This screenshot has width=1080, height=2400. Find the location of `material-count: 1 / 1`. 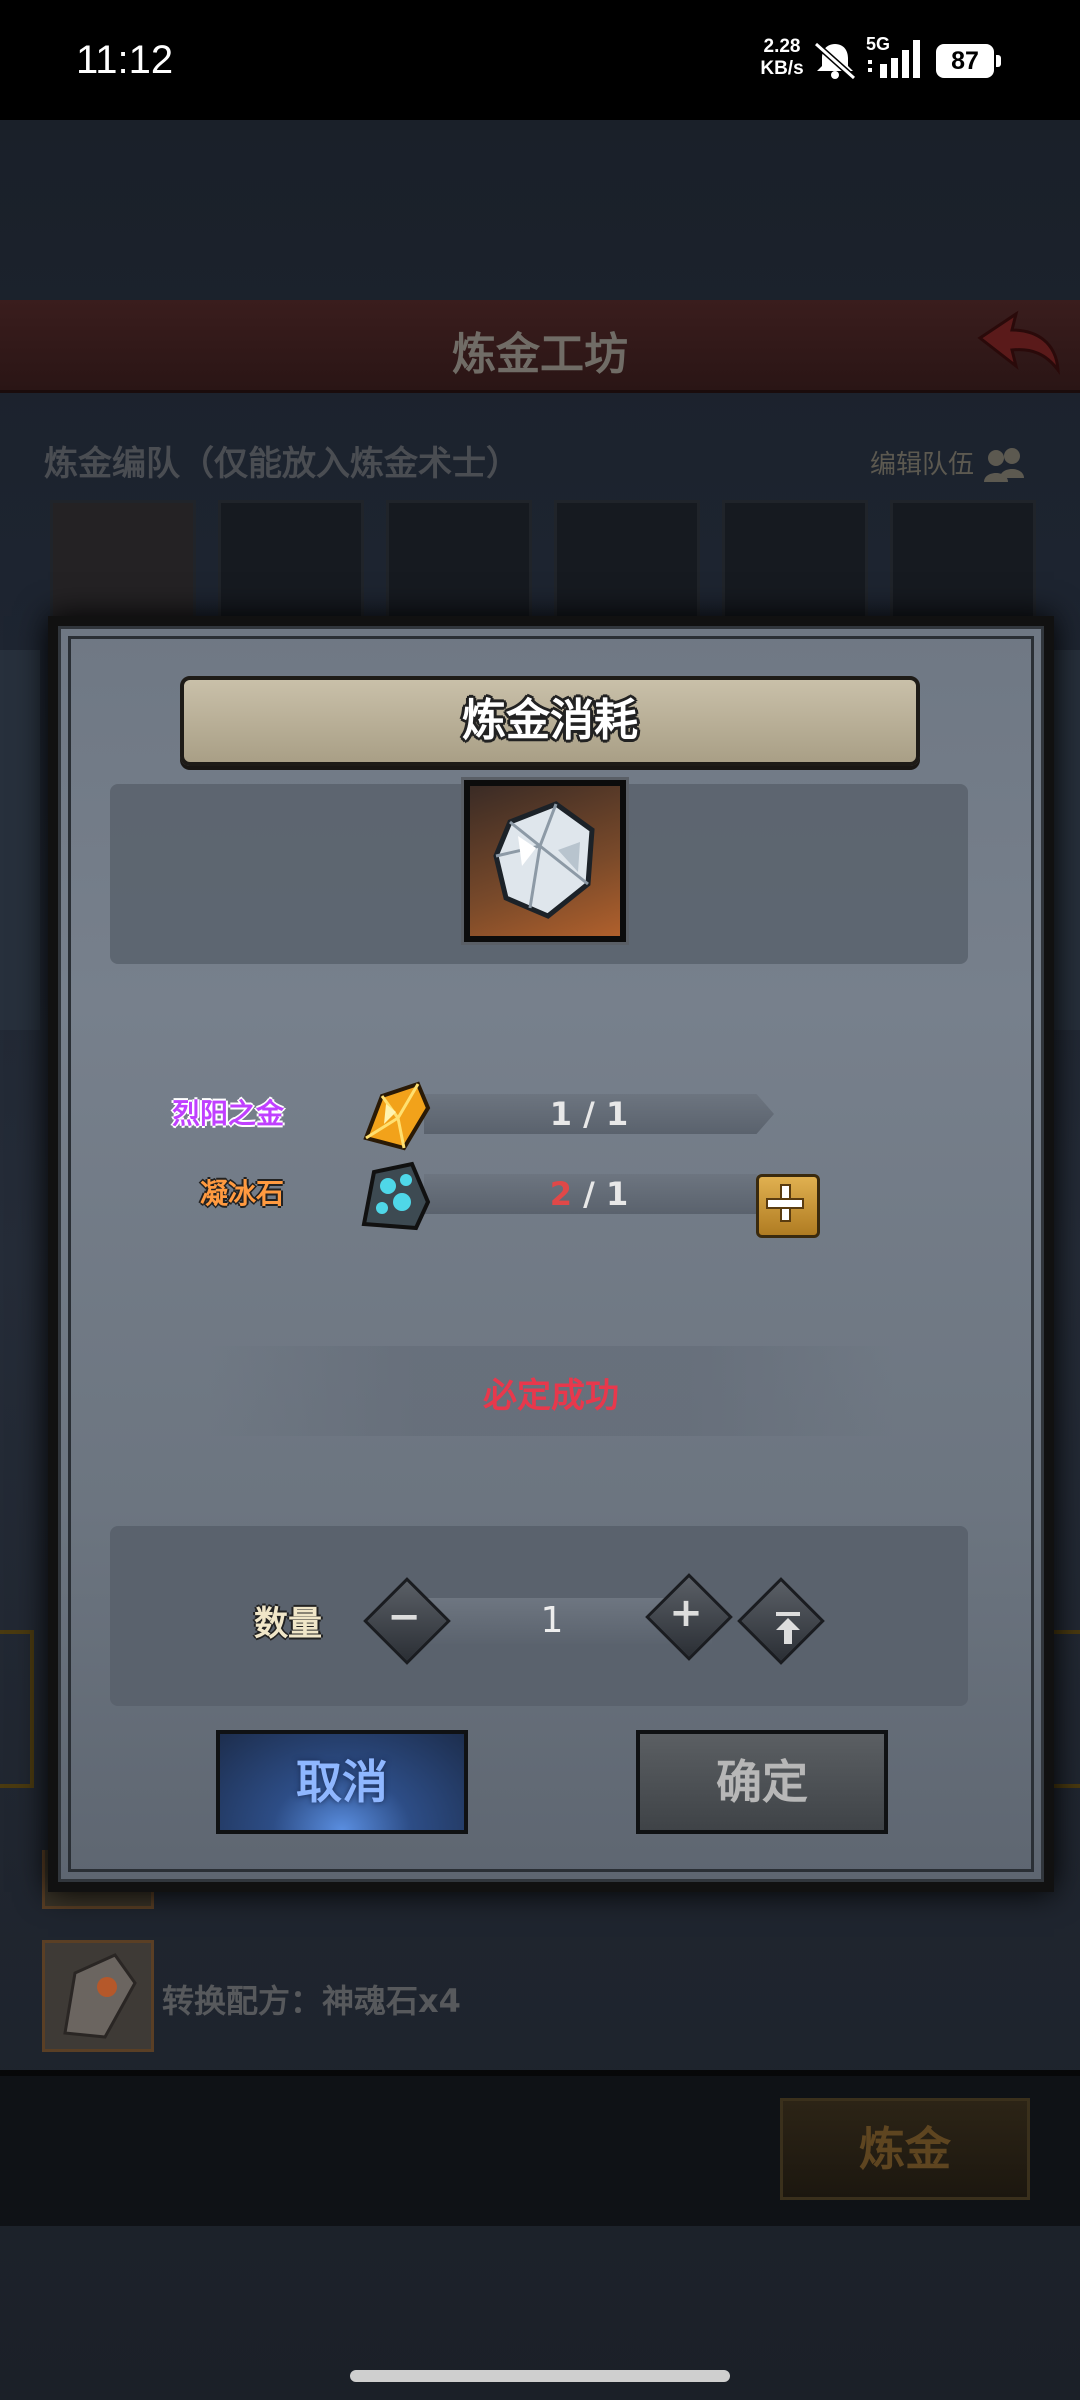

material-count: 1 / 1 is located at coordinates (589, 1114).